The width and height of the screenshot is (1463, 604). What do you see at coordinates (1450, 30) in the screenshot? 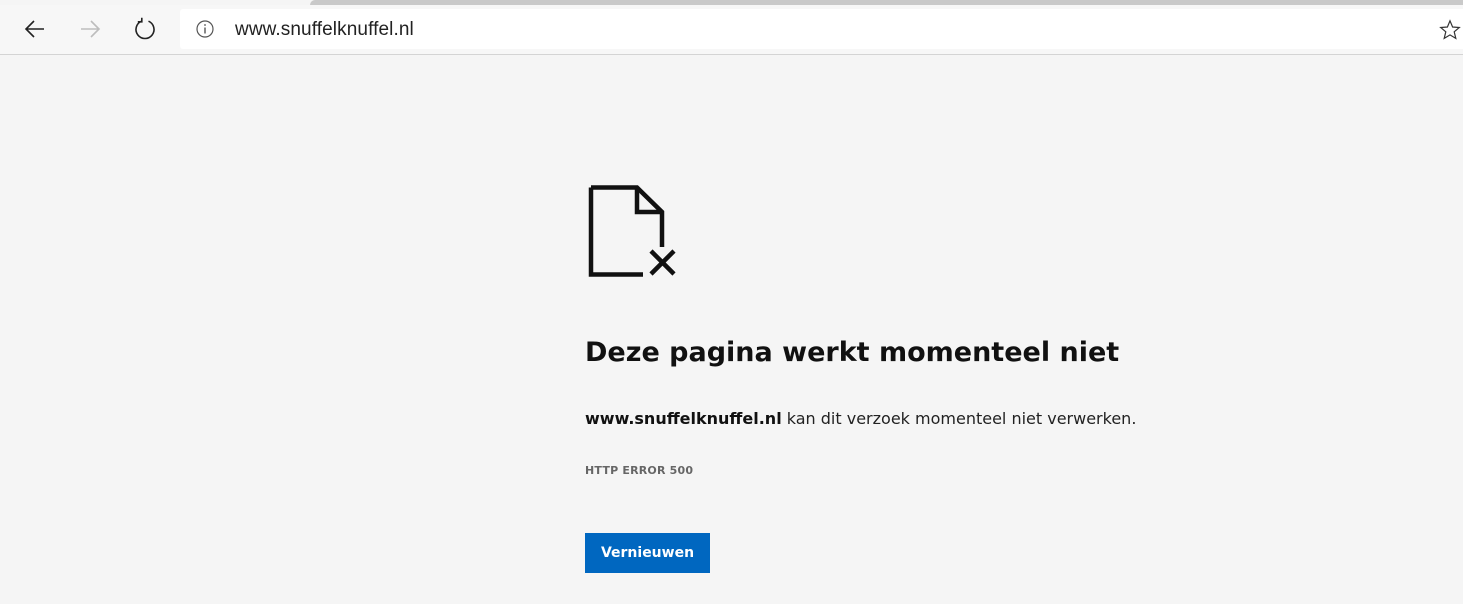
I see `star-icon` at bounding box center [1450, 30].